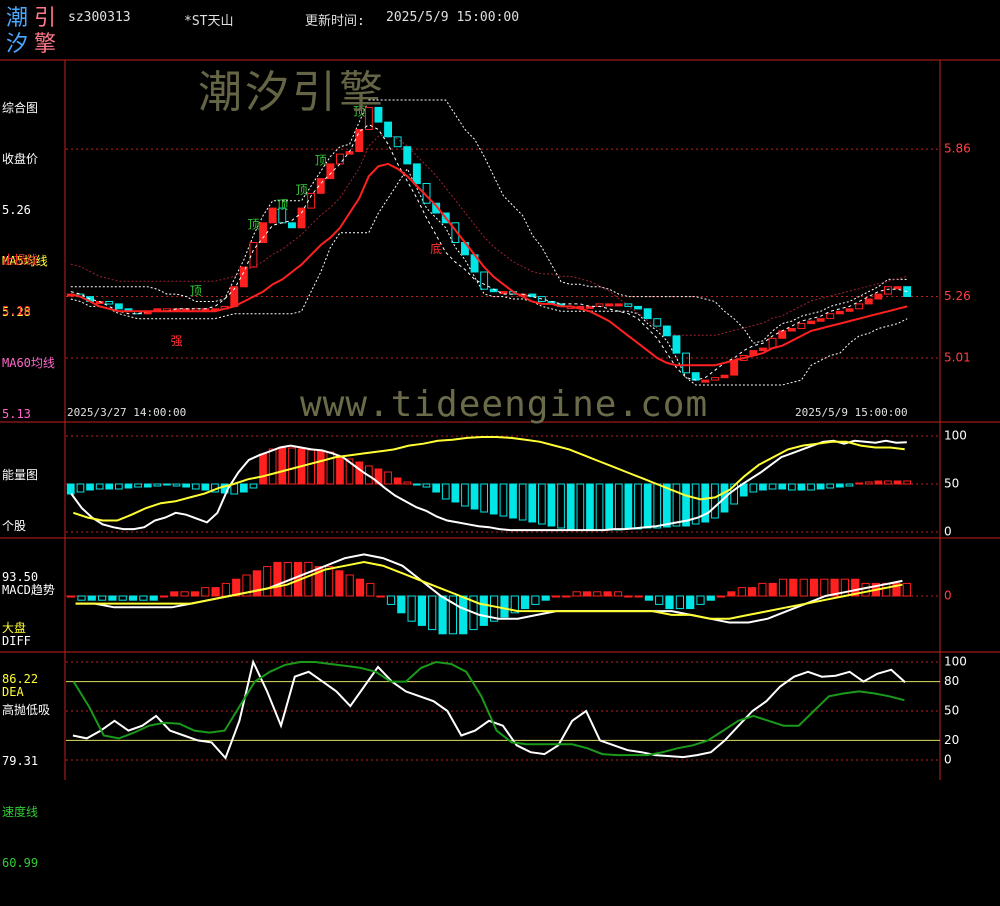 The width and height of the screenshot is (1000, 906). I want to click on energy-tick-1: 50, so click(951, 484).